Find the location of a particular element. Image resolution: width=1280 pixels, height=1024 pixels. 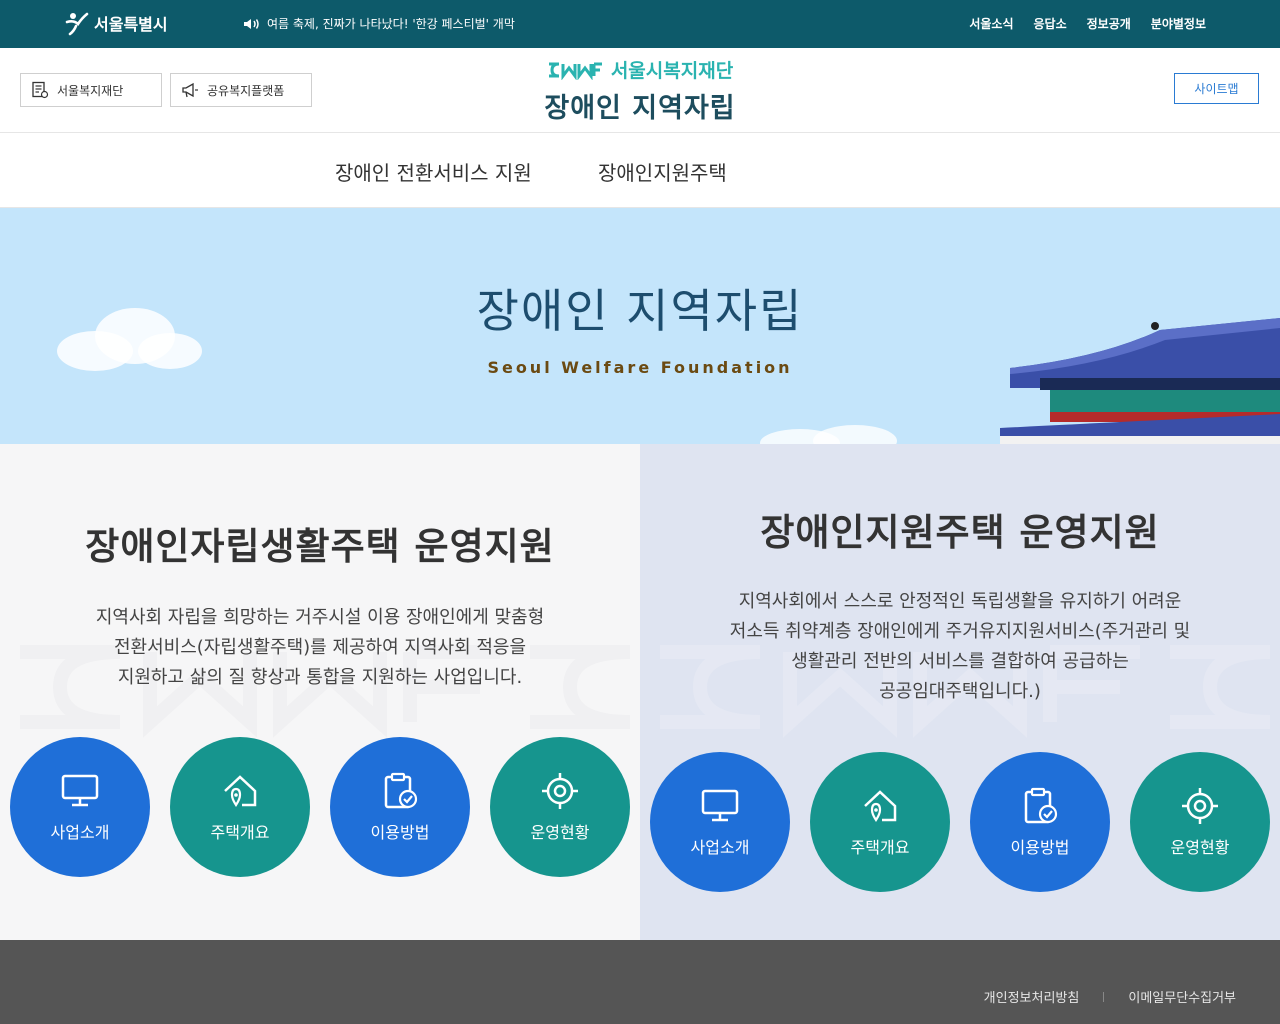

desc-line: 전환서비스(자립생활주택)를 제공하여 지역사회 적응을 is located at coordinates (320, 647).